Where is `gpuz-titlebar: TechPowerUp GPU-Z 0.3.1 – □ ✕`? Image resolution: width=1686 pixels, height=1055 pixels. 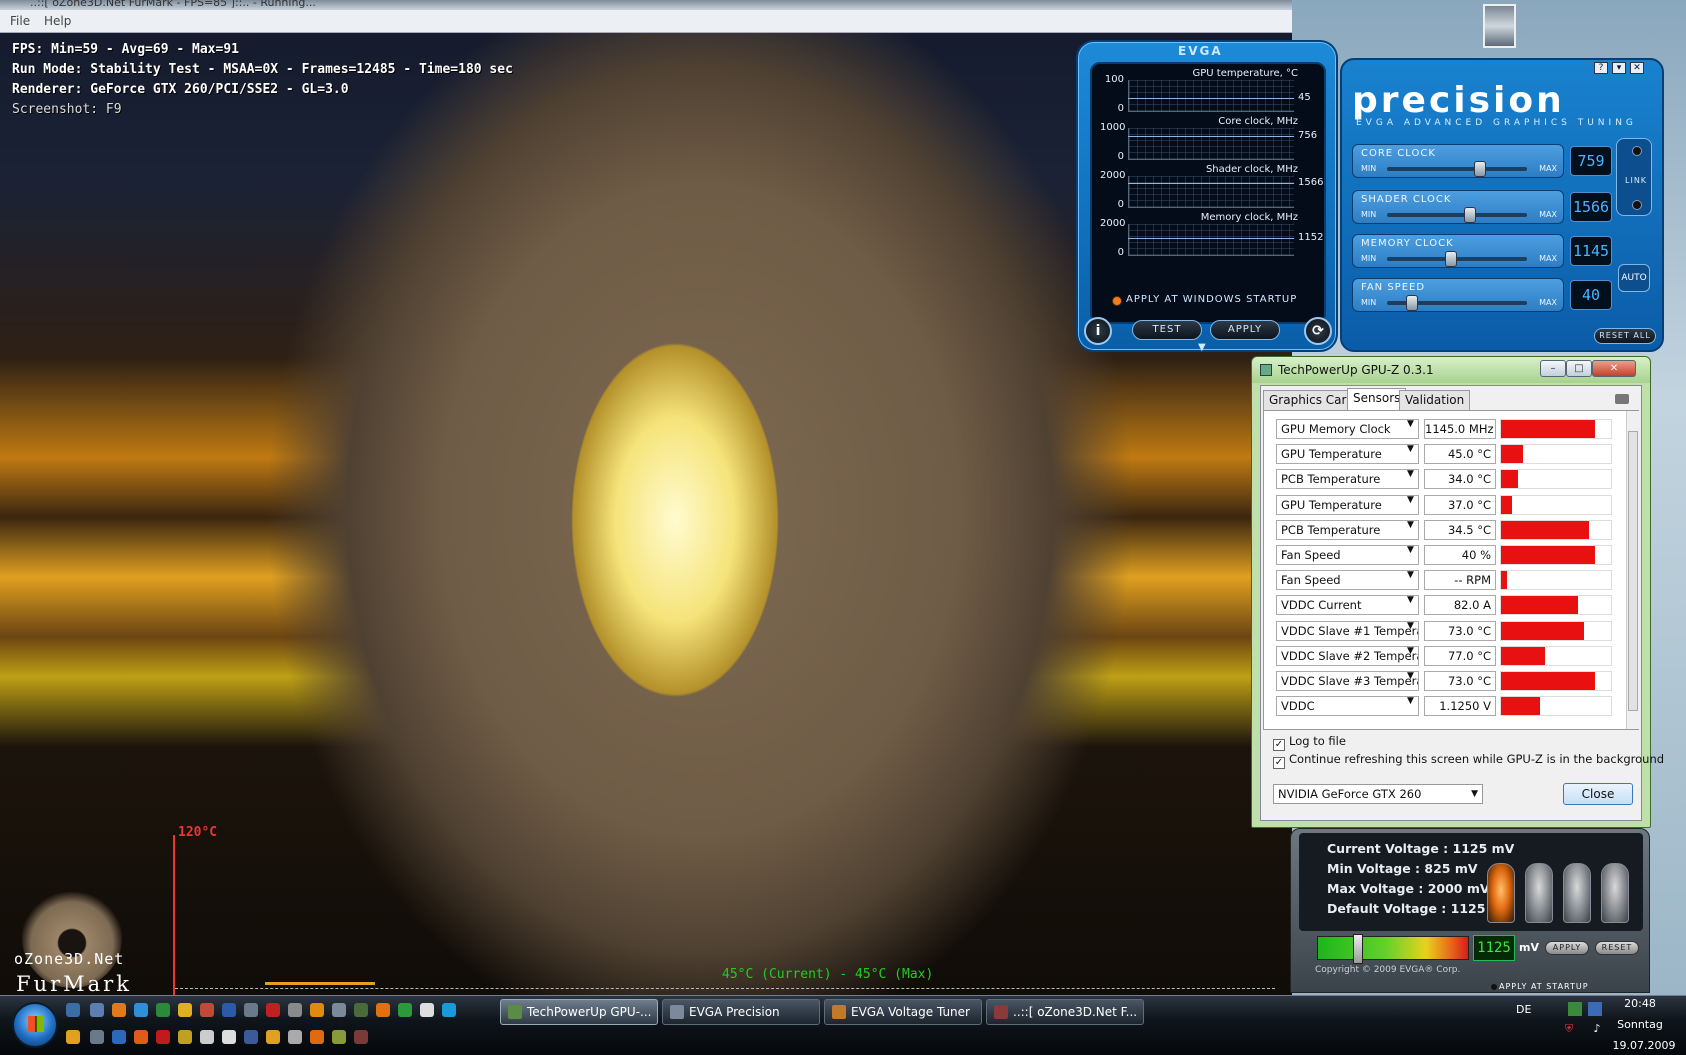 gpuz-titlebar: TechPowerUp GPU-Z 0.3.1 – □ ✕ is located at coordinates (1451, 370).